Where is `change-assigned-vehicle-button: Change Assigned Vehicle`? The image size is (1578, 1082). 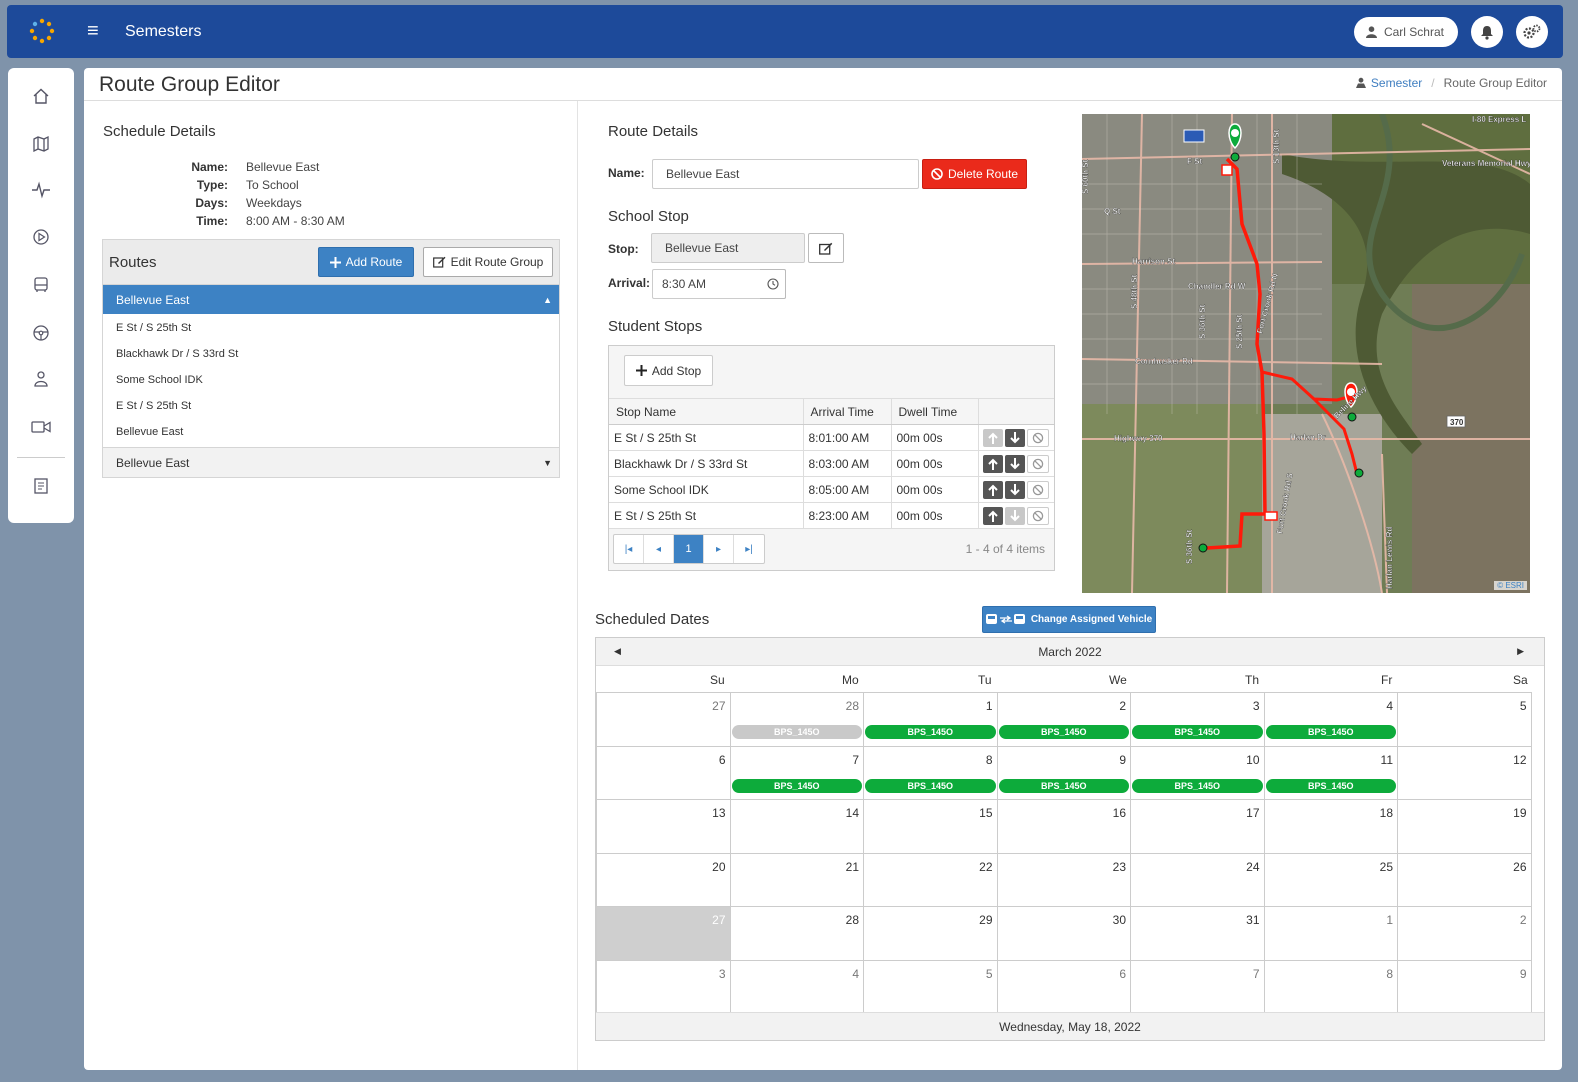
change-assigned-vehicle-button: Change Assigned Vehicle is located at coordinates (1069, 619).